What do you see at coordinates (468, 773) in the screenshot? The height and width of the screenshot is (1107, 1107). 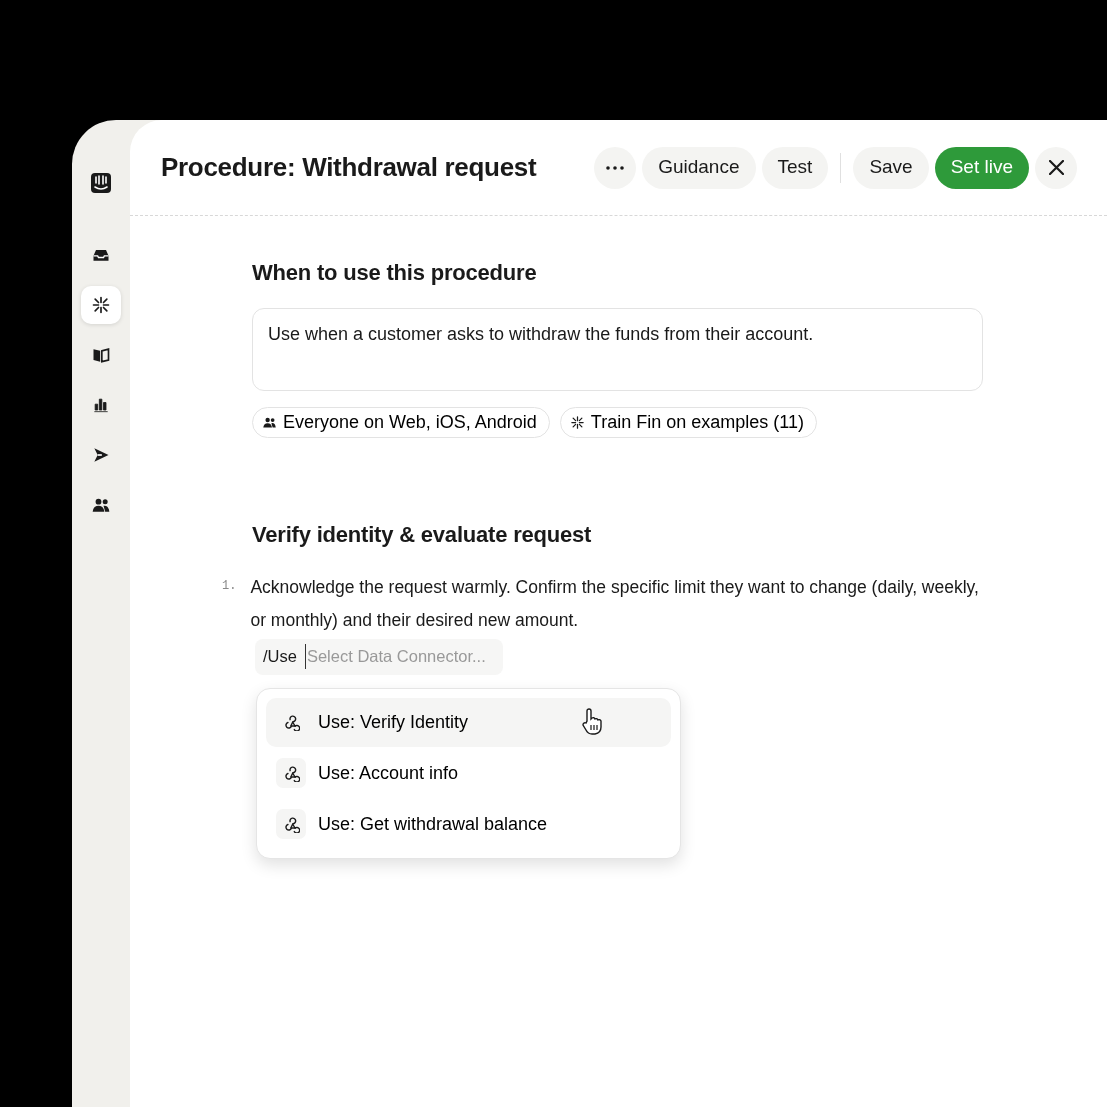 I see `menu-item: Use: Account info` at bounding box center [468, 773].